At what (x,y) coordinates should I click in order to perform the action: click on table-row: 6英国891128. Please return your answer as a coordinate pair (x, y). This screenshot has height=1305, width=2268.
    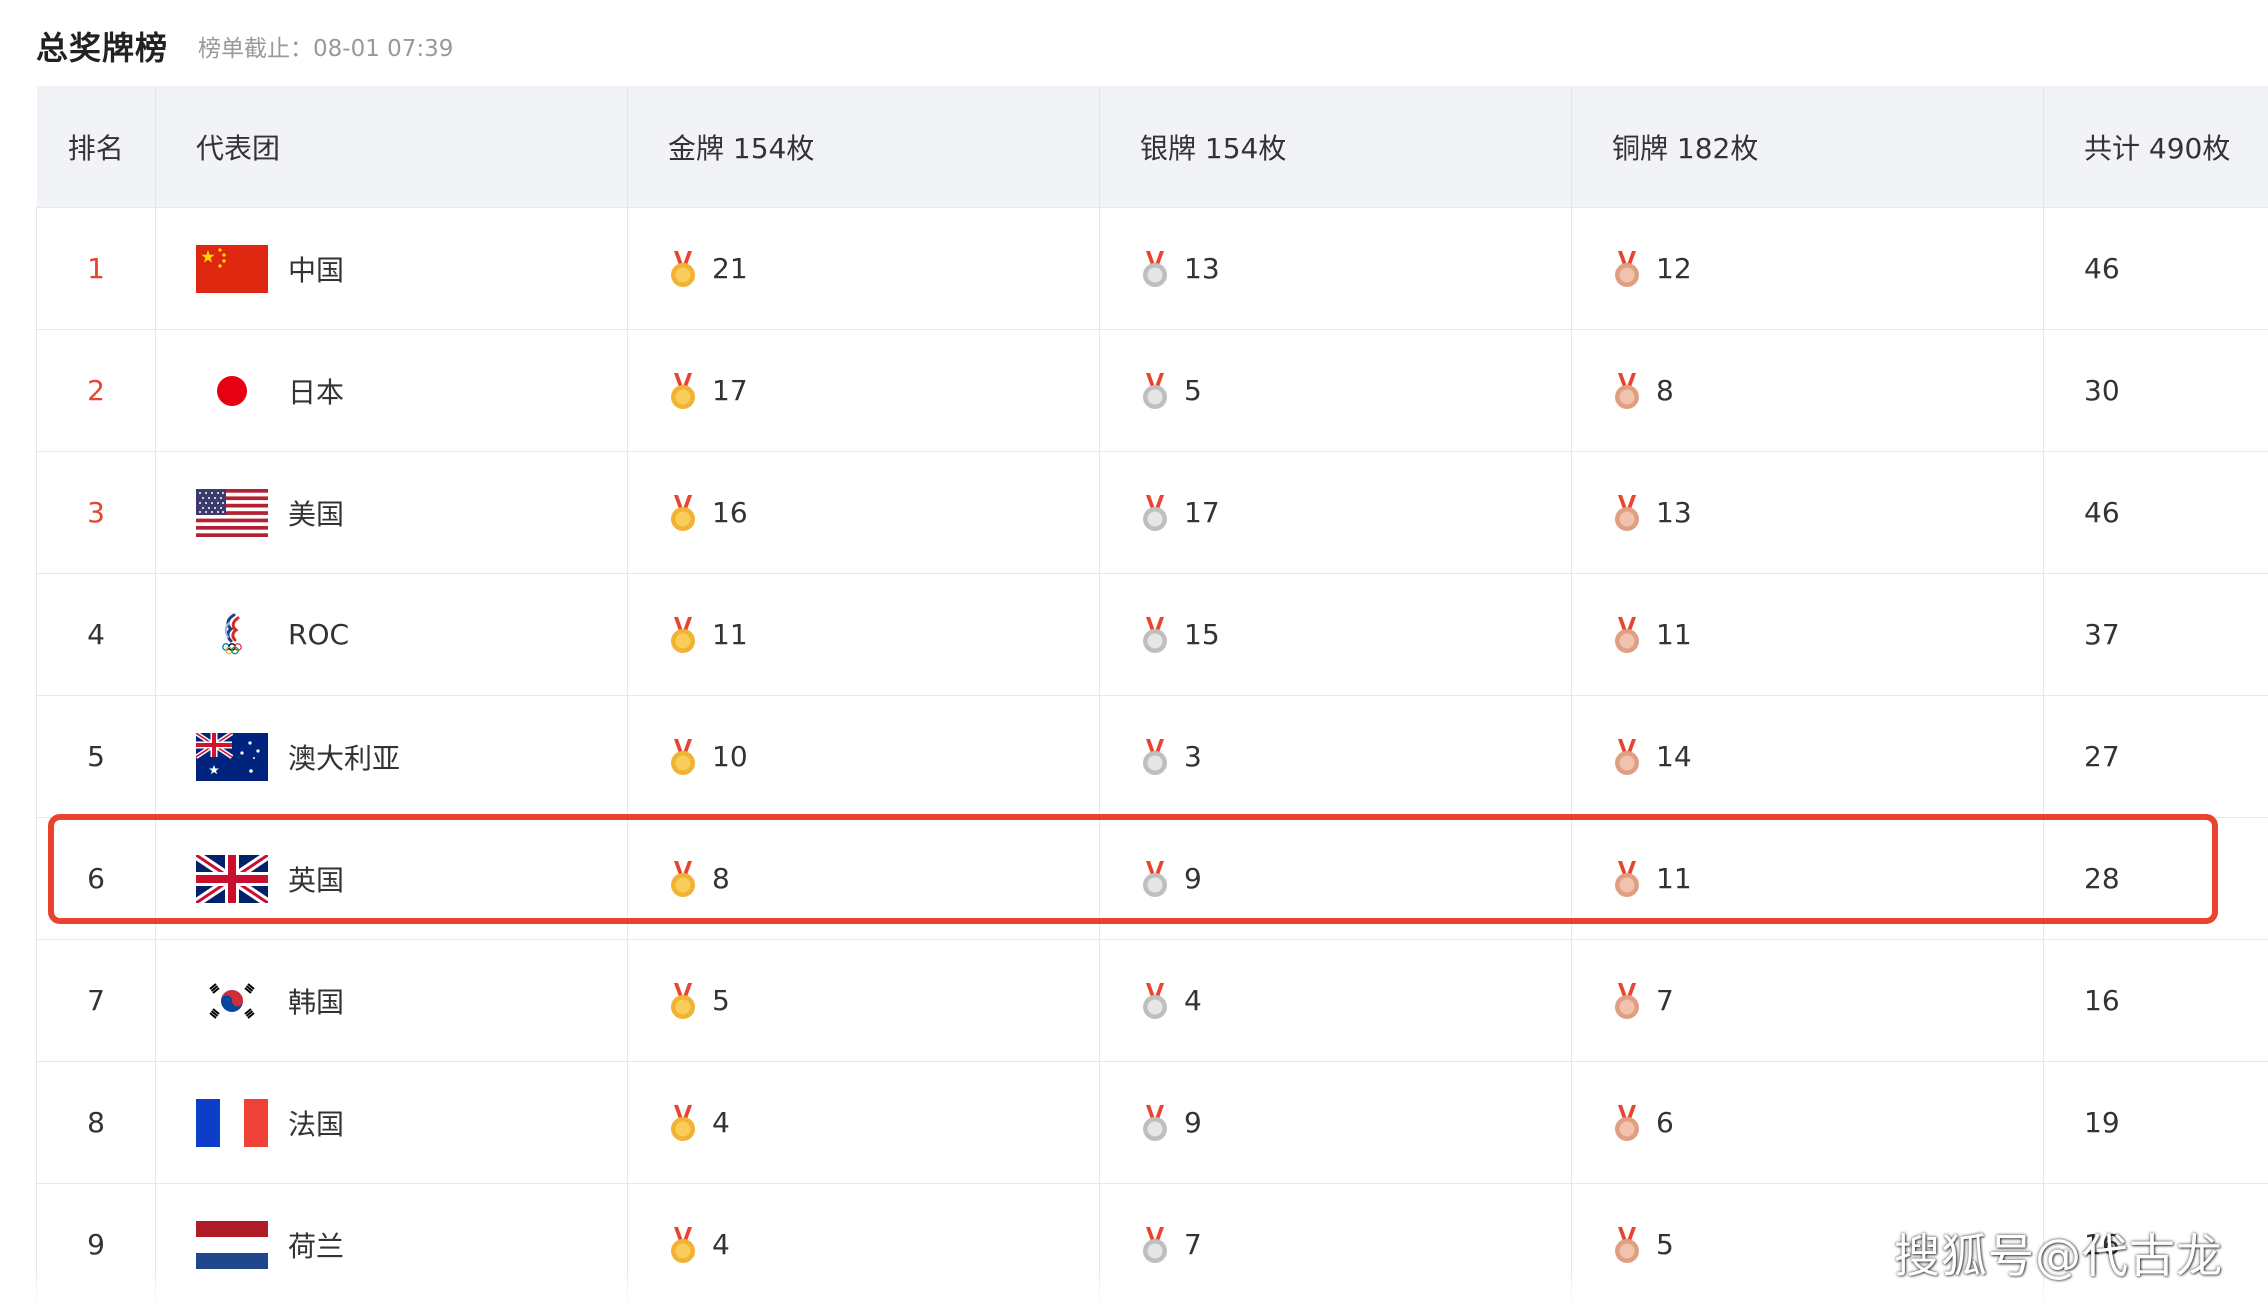
    Looking at the image, I should click on (1152, 879).